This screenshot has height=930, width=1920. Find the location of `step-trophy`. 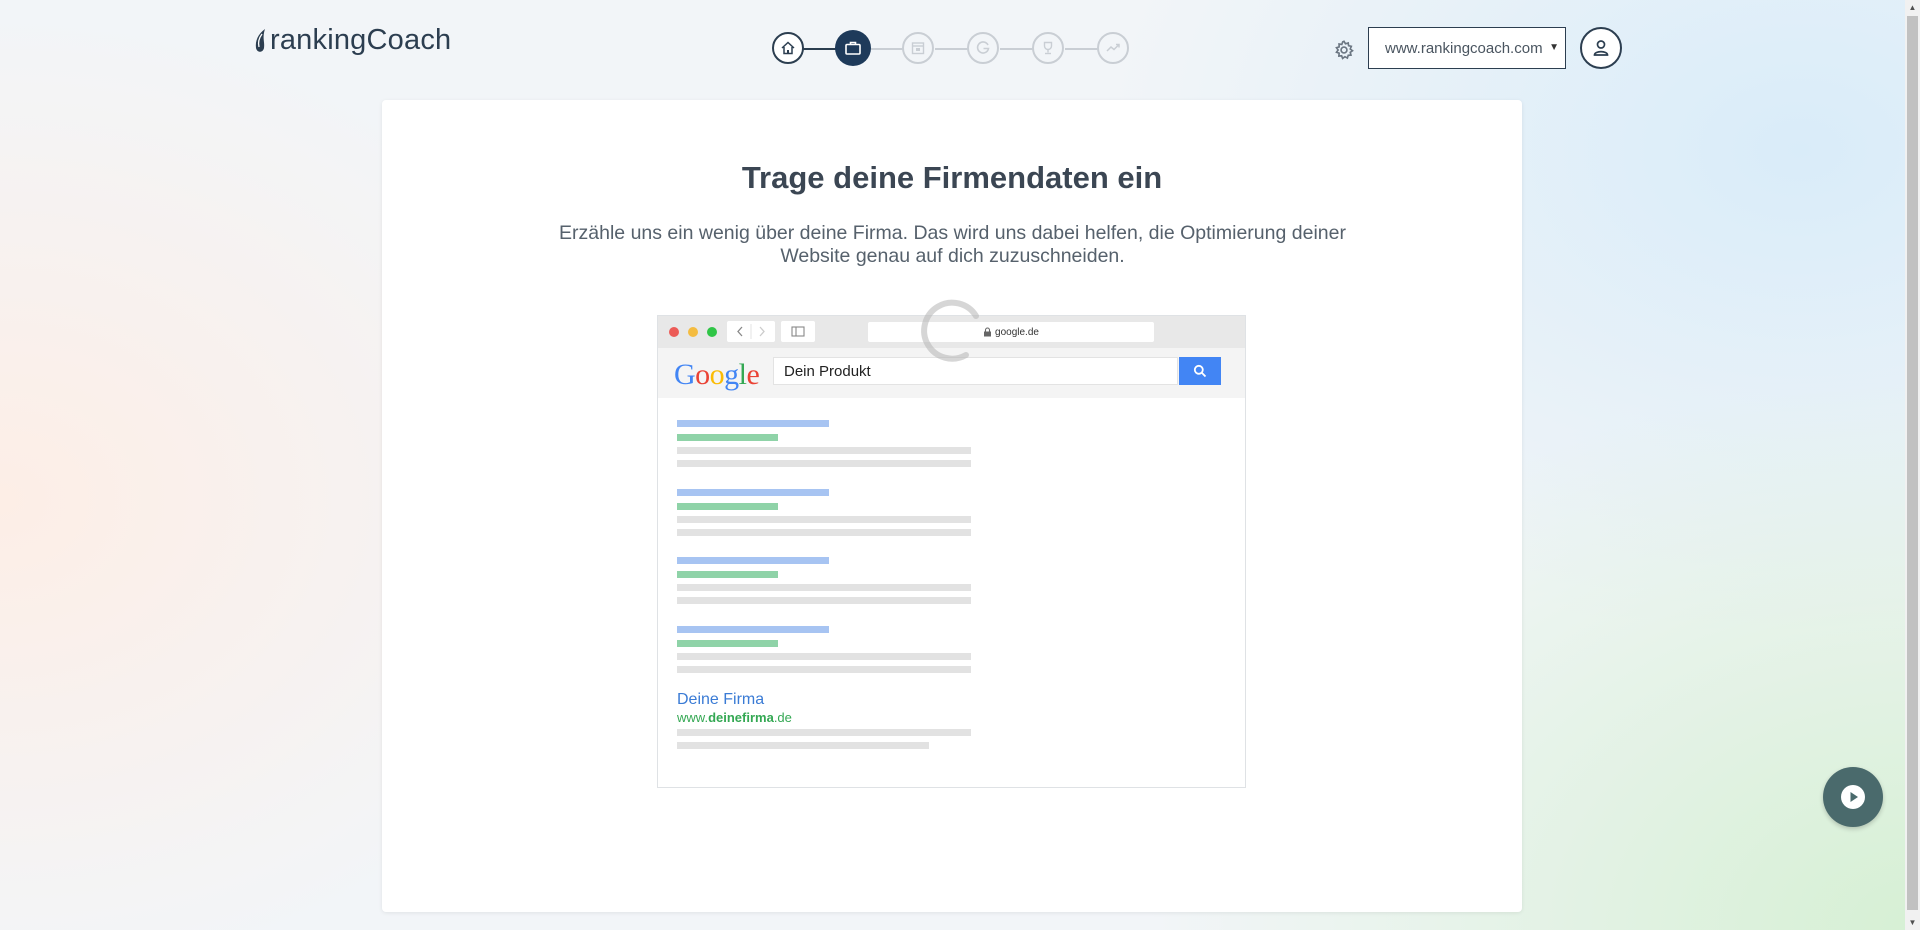

step-trophy is located at coordinates (1048, 48).